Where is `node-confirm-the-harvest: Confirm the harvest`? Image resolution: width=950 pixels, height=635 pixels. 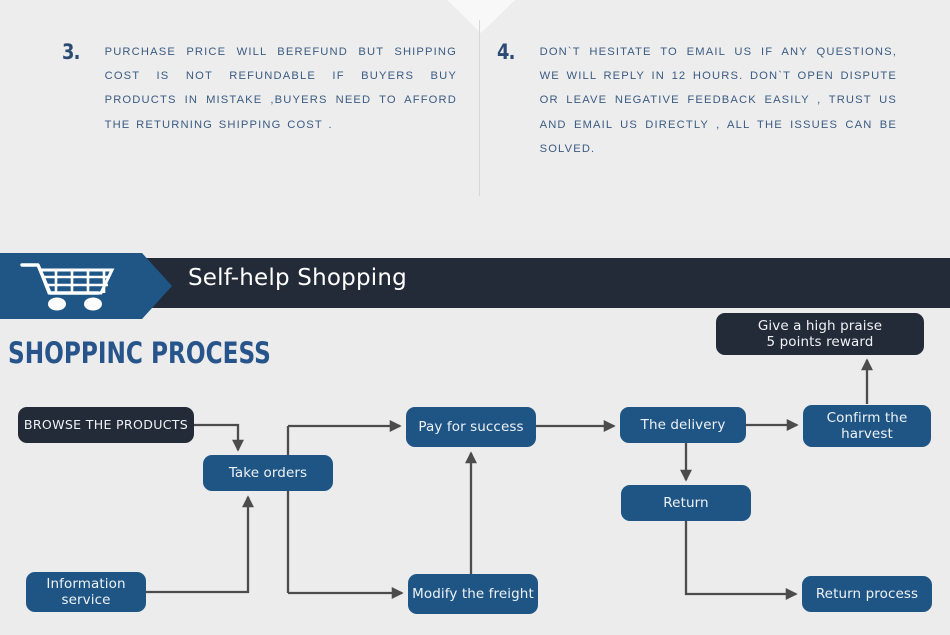 node-confirm-the-harvest: Confirm the harvest is located at coordinates (867, 426).